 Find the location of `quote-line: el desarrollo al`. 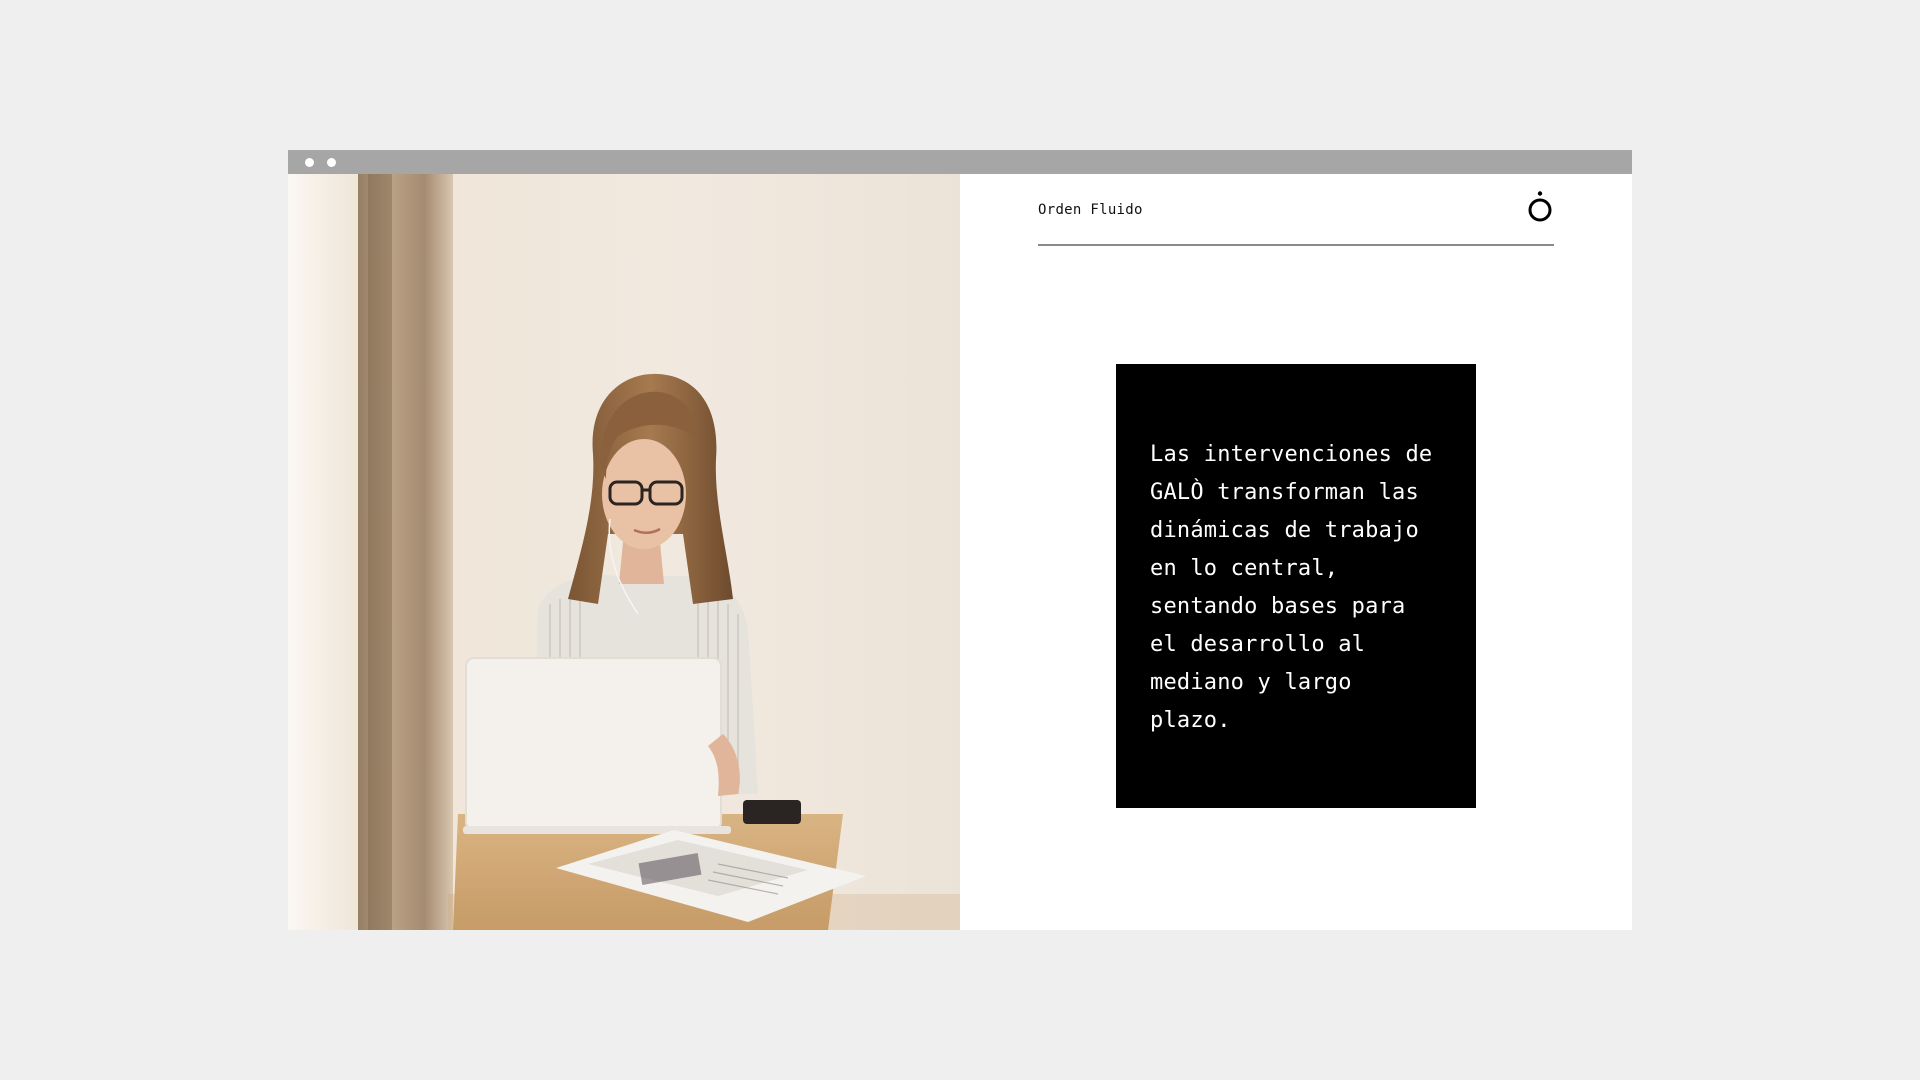

quote-line: el desarrollo al is located at coordinates (1258, 644).